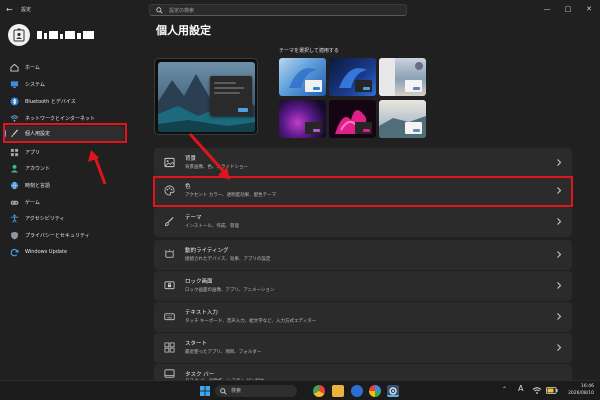 Image resolution: width=600 pixels, height=400 pixels. I want to click on wifi-icon, so click(537, 390).